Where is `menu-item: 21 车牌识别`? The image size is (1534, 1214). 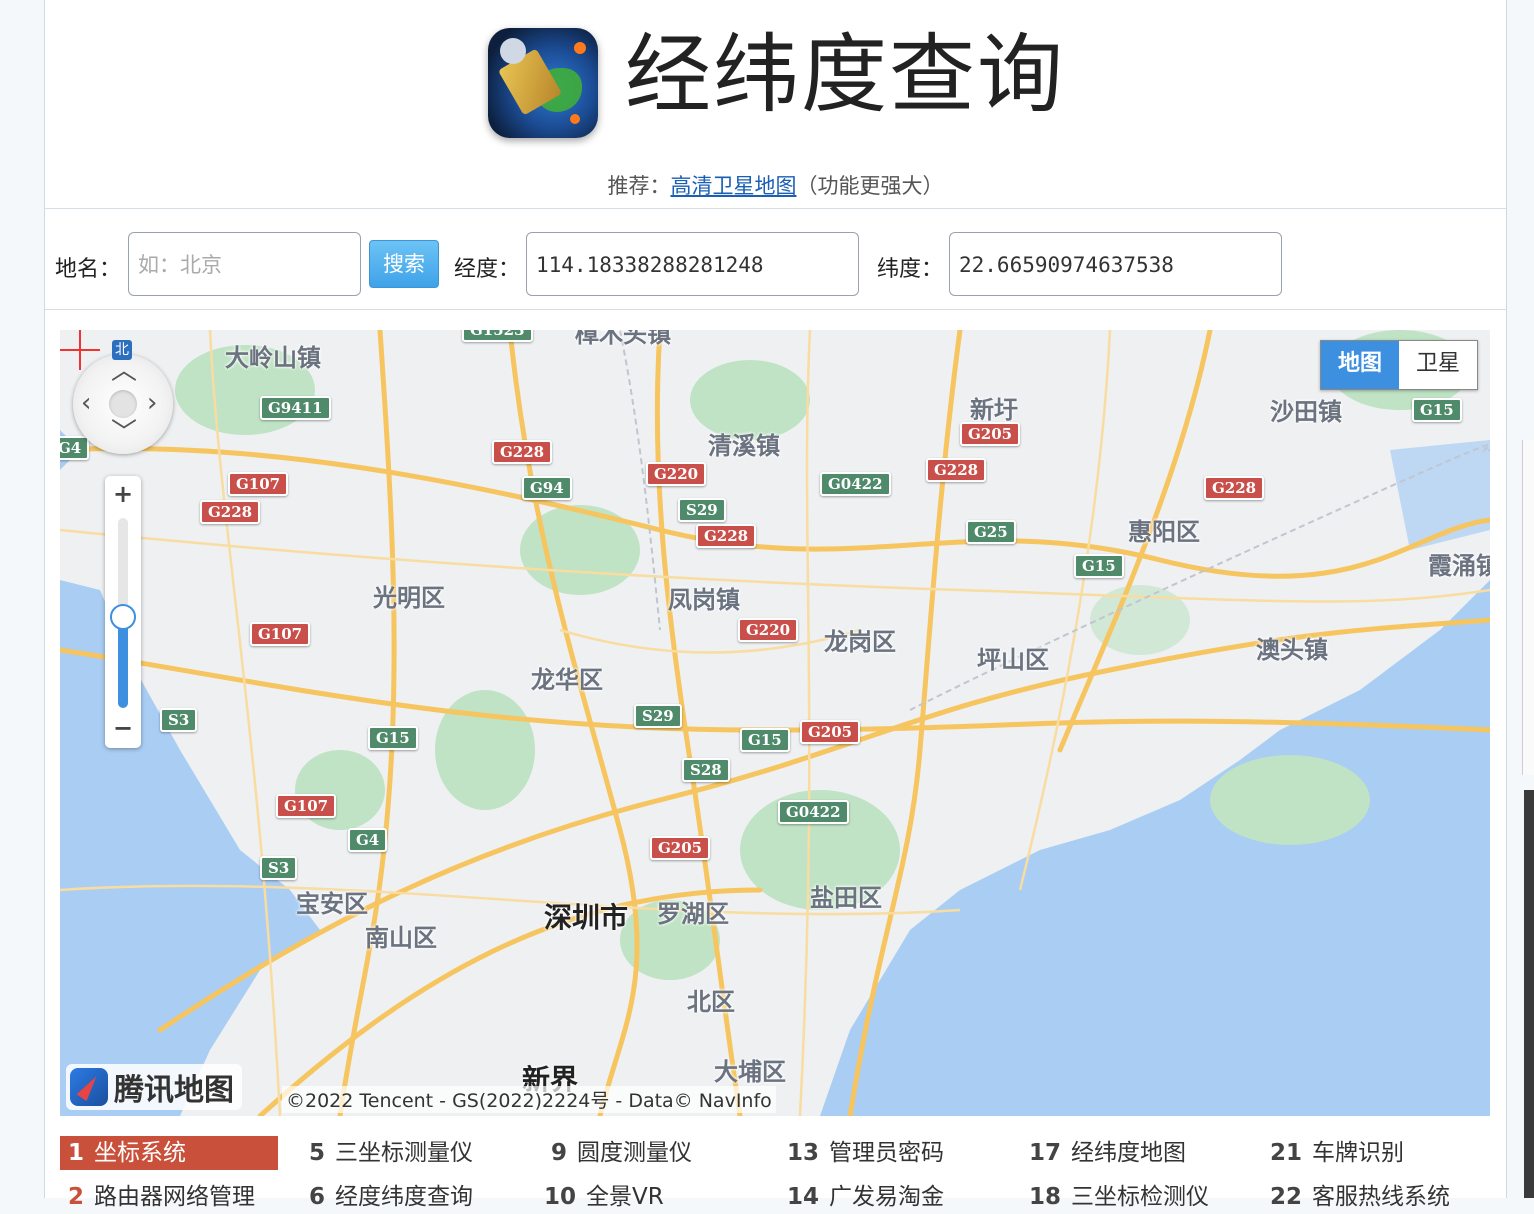 menu-item: 21 车牌识别 is located at coordinates (1337, 1153).